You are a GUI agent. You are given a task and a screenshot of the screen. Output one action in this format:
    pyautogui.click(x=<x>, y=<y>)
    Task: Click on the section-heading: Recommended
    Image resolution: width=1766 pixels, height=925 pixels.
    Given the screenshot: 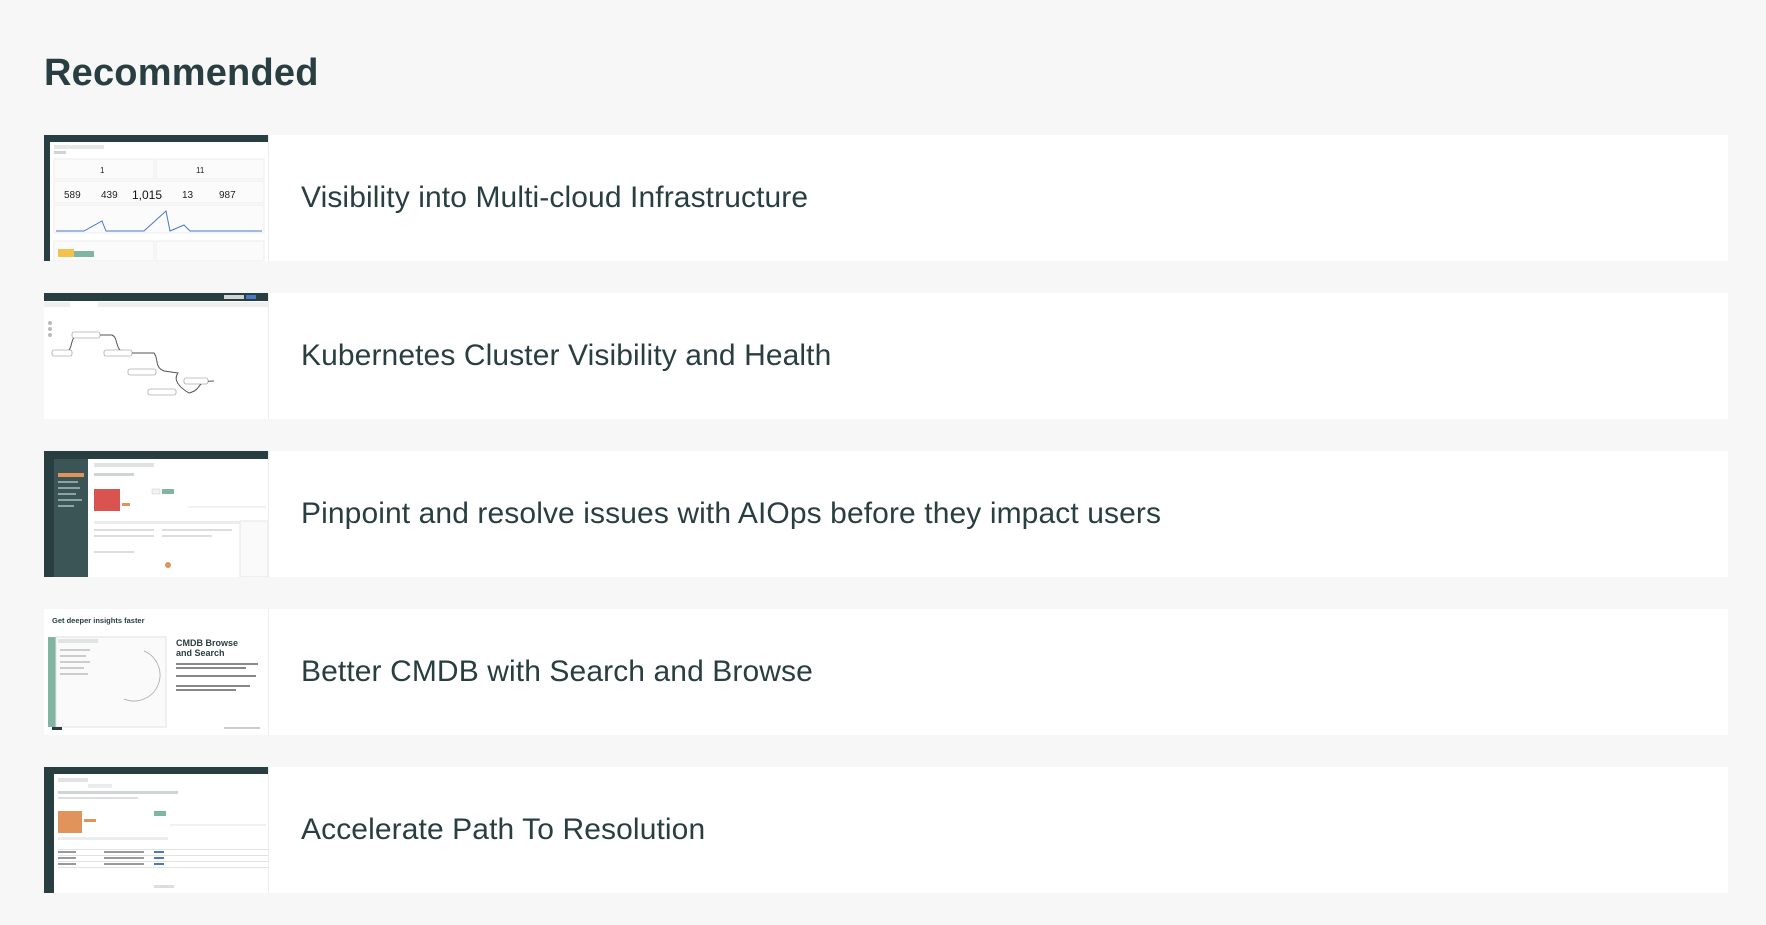 What is the action you would take?
    pyautogui.click(x=181, y=73)
    